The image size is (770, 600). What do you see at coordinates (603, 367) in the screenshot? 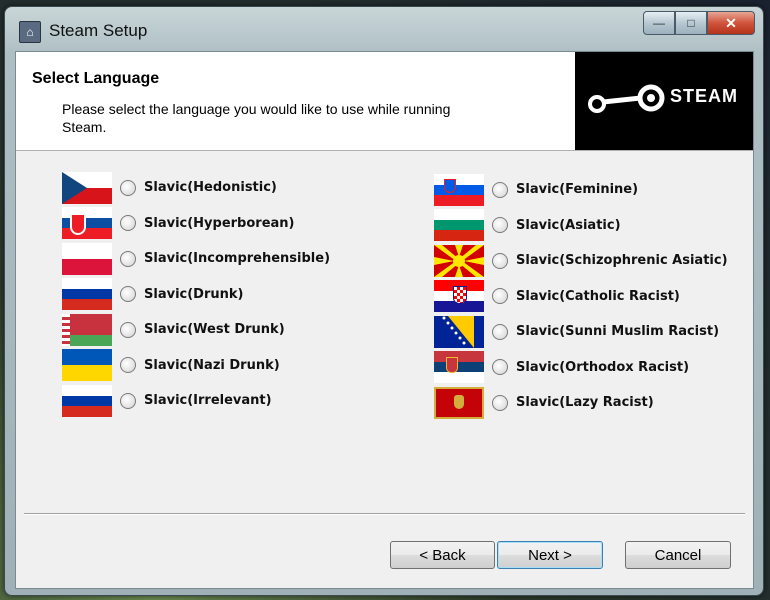
I see `language-label: Slavic(Orthodox Racist)` at bounding box center [603, 367].